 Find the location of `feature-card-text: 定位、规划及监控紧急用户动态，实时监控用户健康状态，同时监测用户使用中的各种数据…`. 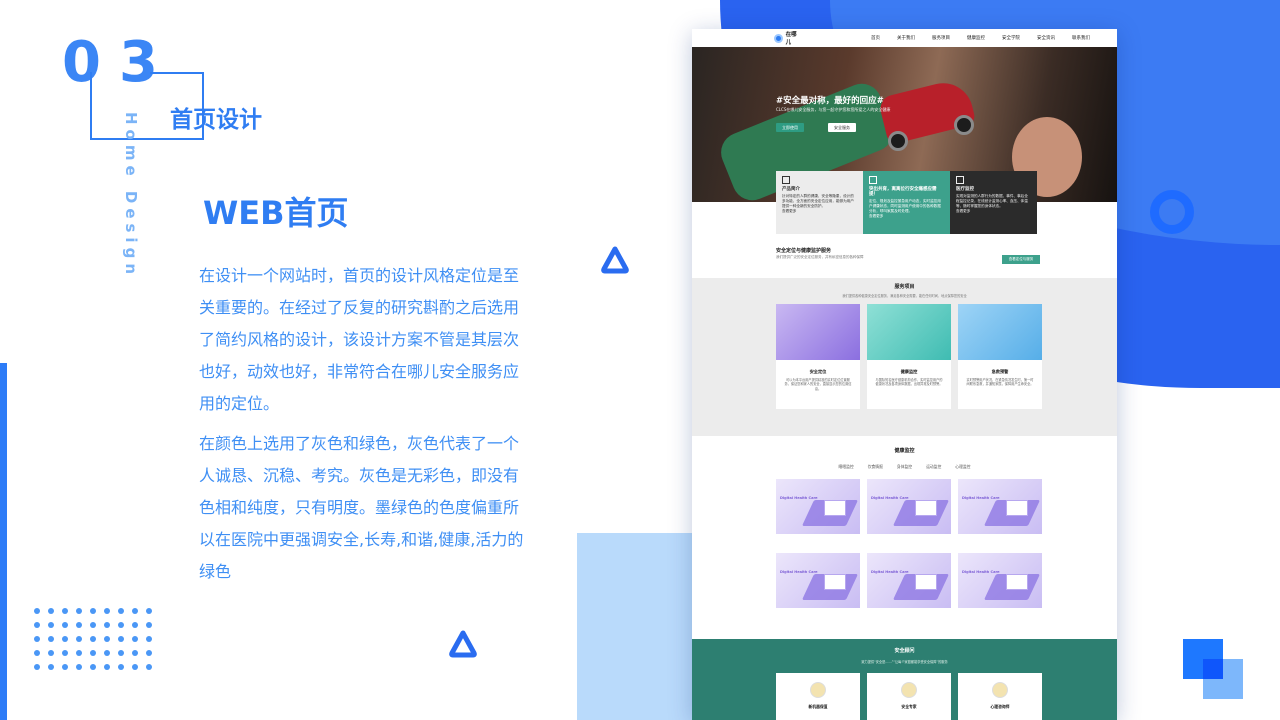

feature-card-text: 定位、规划及监控紧急用户动态，实时监控用户健康状态，同时监测用户使用中的各种数据… is located at coordinates (905, 206).